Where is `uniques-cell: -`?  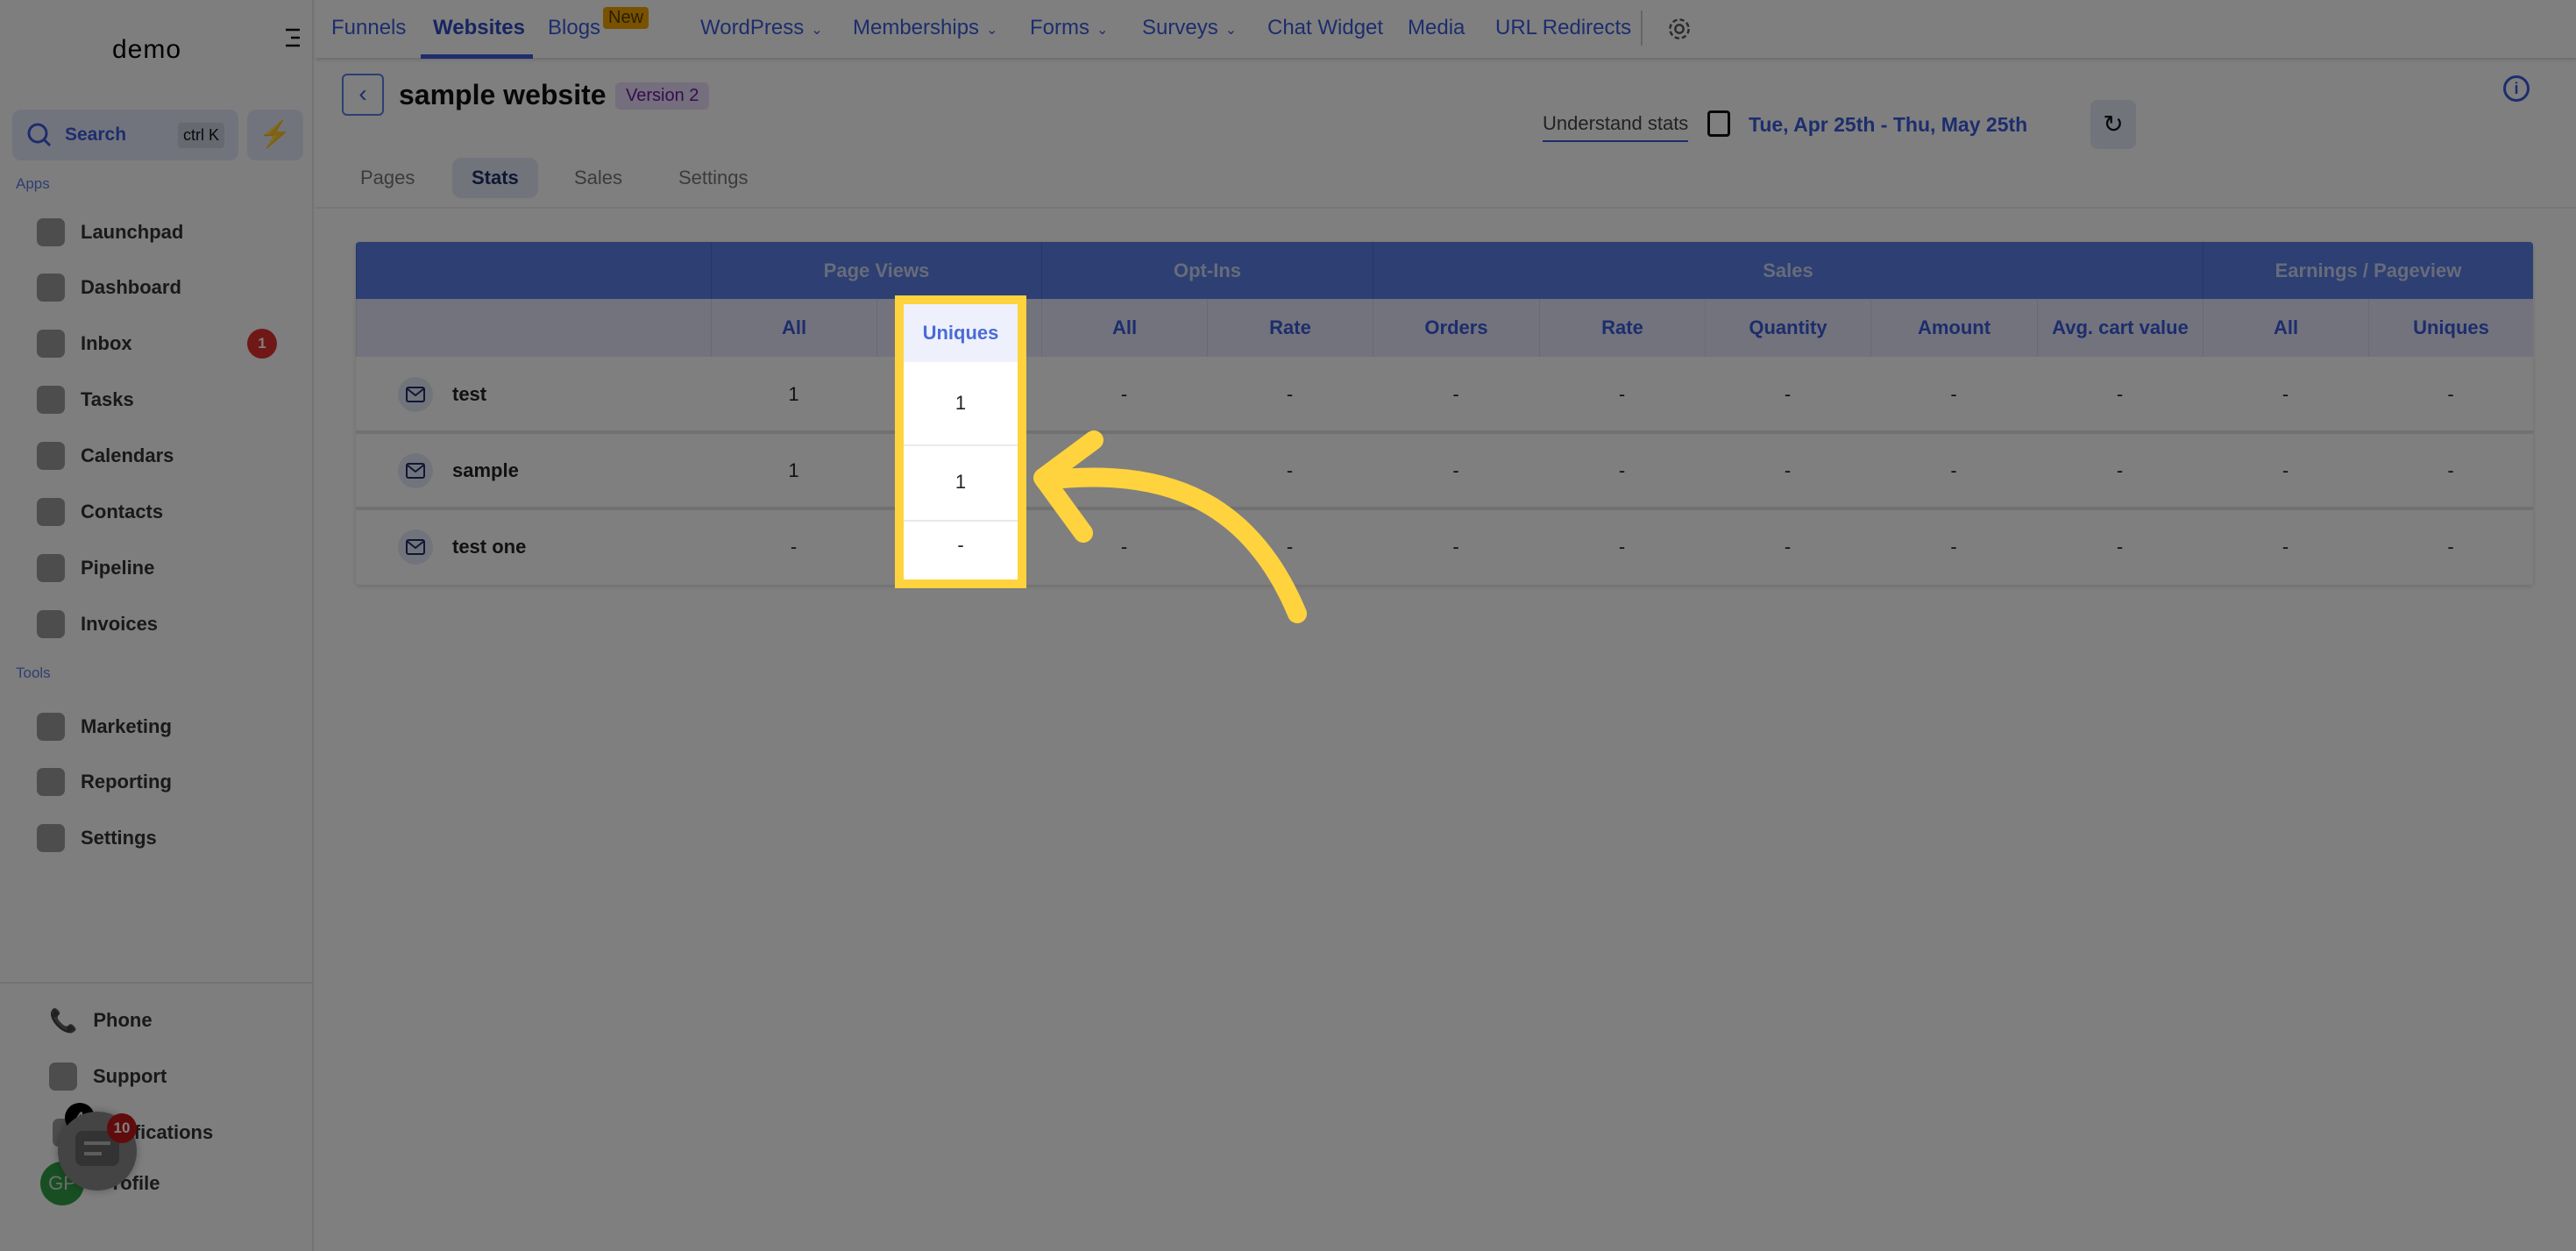 uniques-cell: - is located at coordinates (961, 545).